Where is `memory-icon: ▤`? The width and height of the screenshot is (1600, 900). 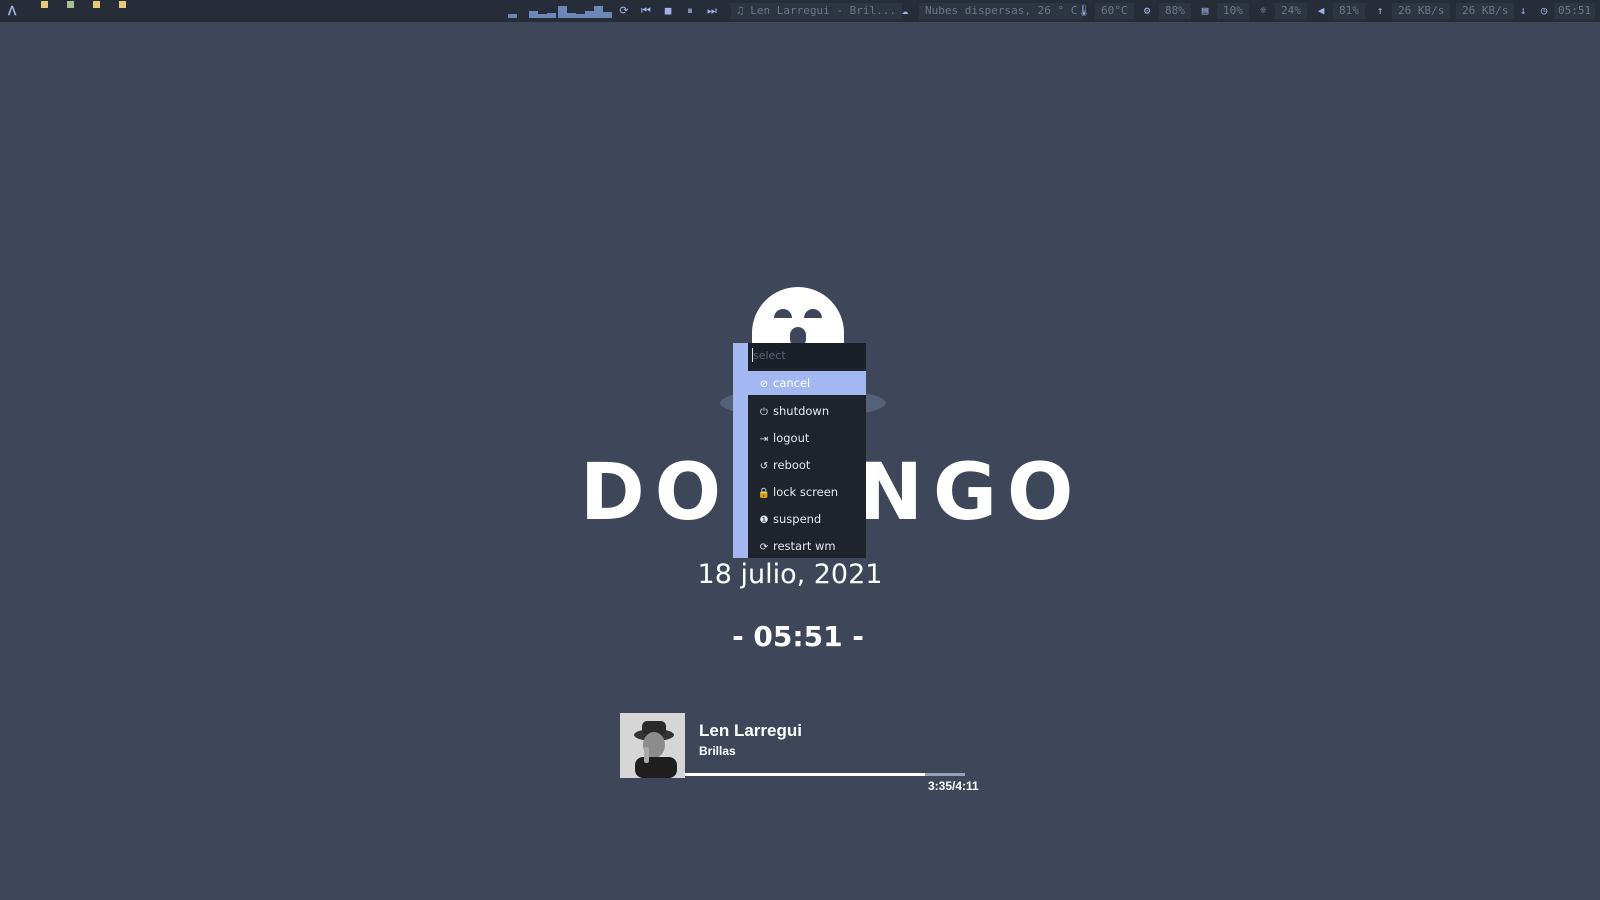
memory-icon: ▤ is located at coordinates (1205, 10).